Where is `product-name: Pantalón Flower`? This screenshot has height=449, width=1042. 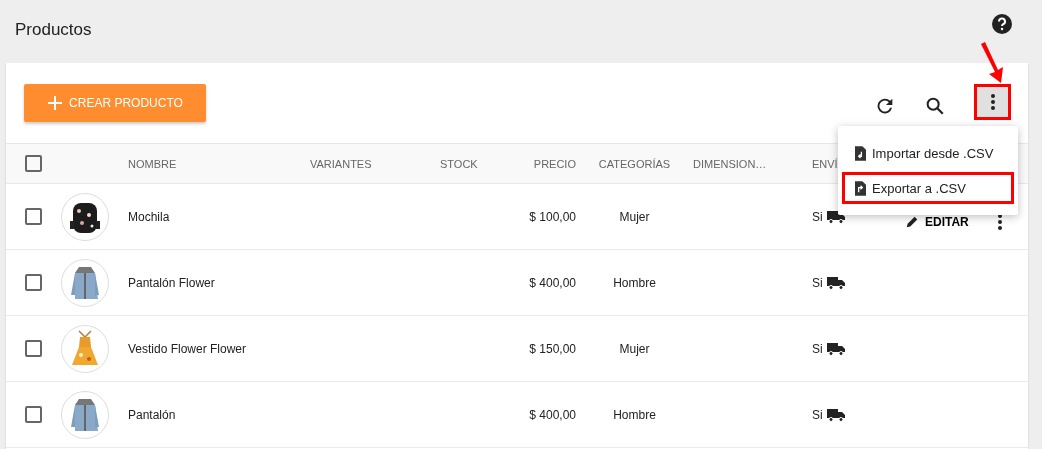 product-name: Pantalón Flower is located at coordinates (171, 282).